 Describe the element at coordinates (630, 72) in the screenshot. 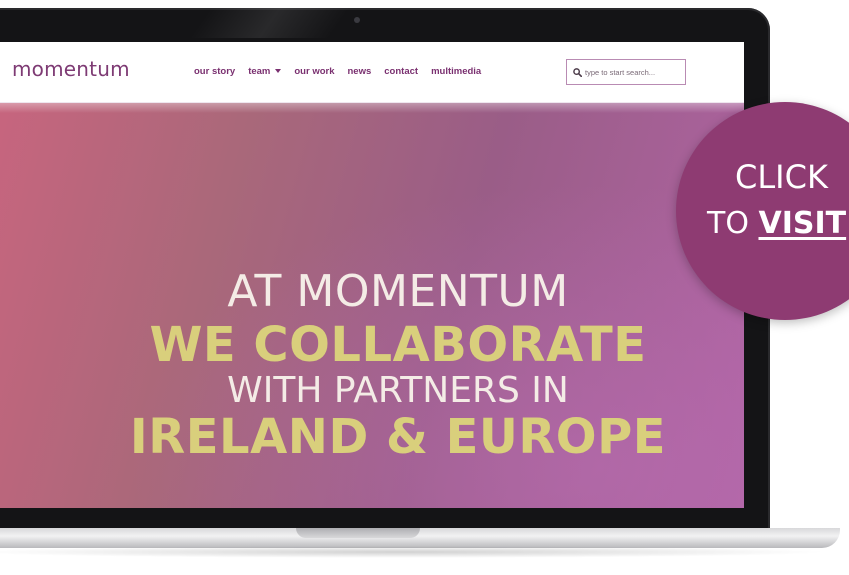

I see `search-input` at that location.